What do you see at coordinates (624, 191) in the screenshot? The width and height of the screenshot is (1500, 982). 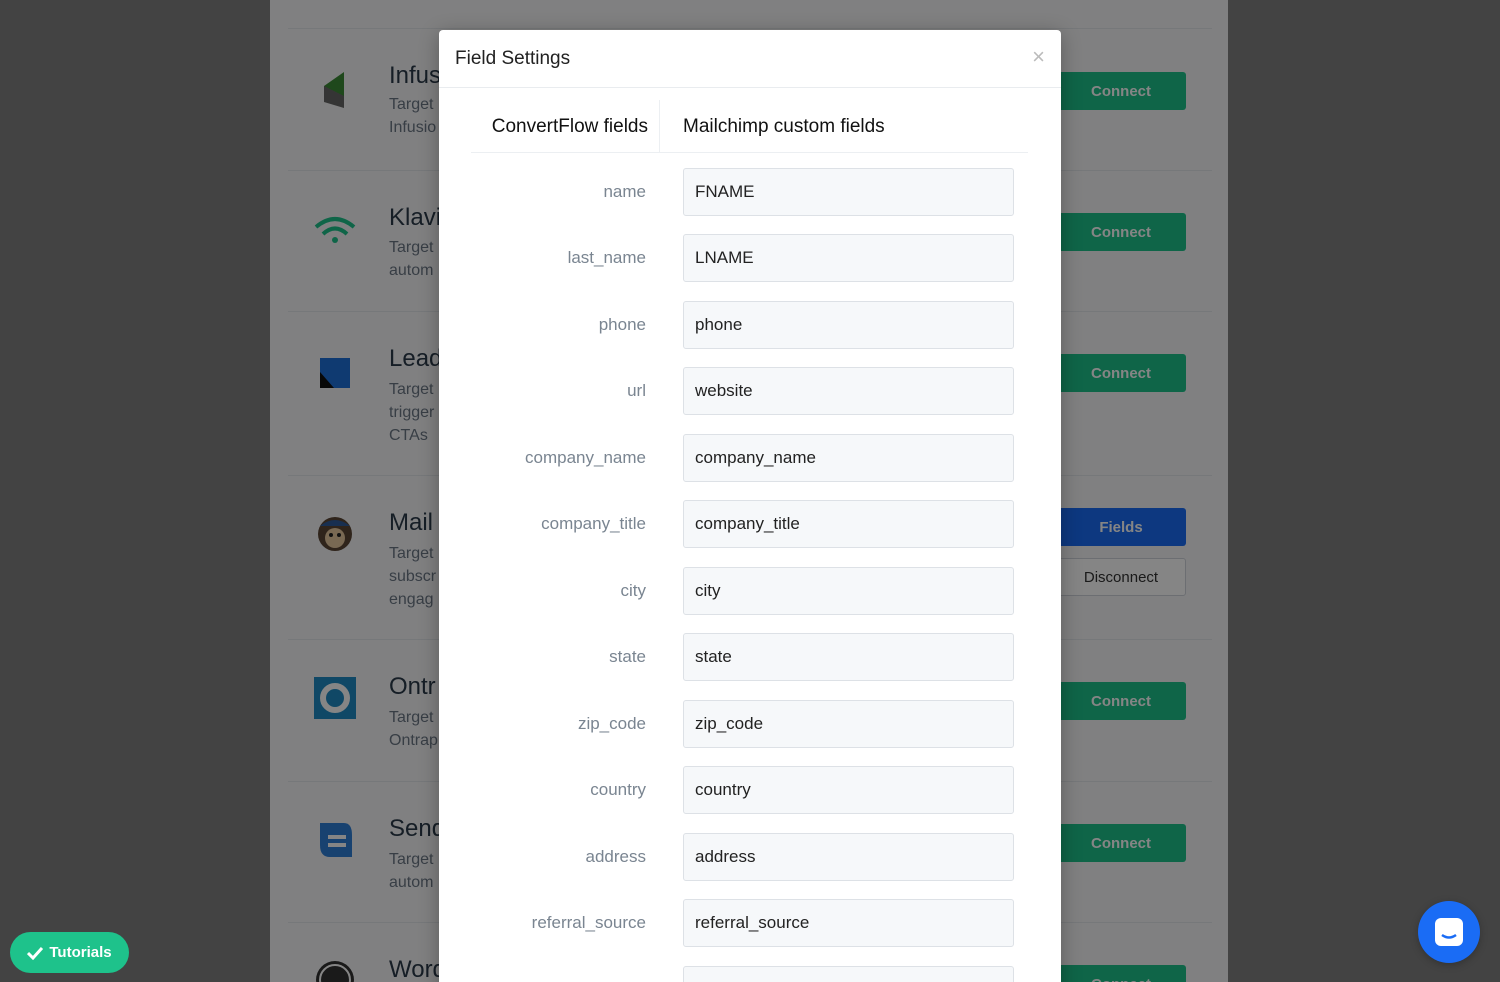 I see `field-label: name` at bounding box center [624, 191].